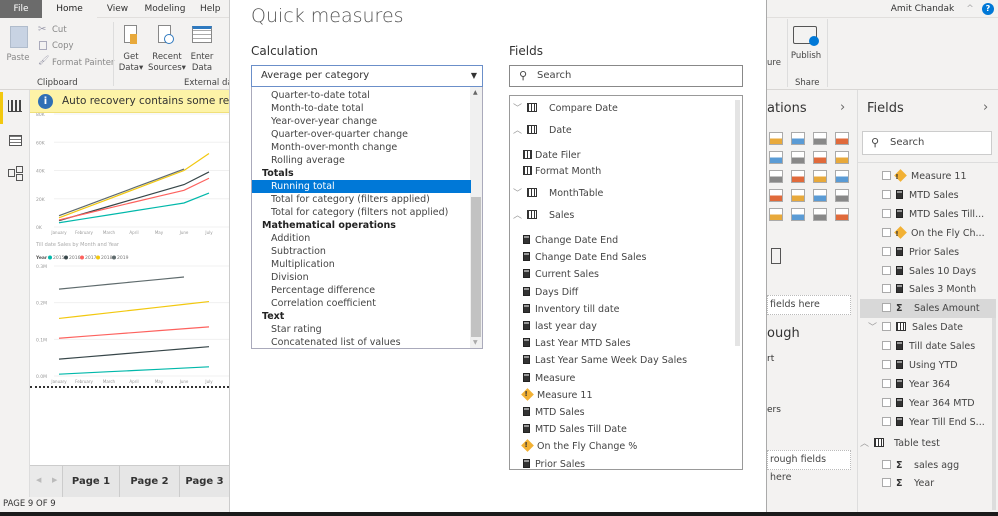 This screenshot has width=998, height=516. Describe the element at coordinates (571, 309) in the screenshot. I see `field-item: Inventory till date` at that location.